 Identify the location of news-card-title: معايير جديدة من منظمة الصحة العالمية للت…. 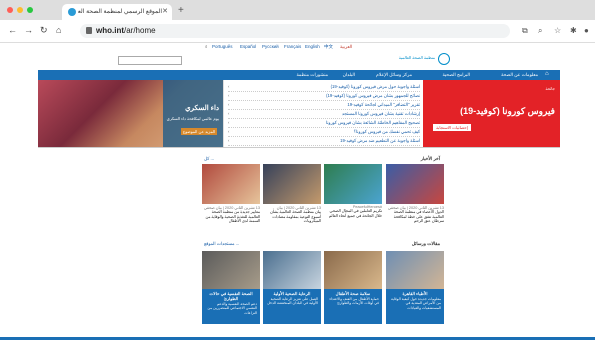
(232, 217).